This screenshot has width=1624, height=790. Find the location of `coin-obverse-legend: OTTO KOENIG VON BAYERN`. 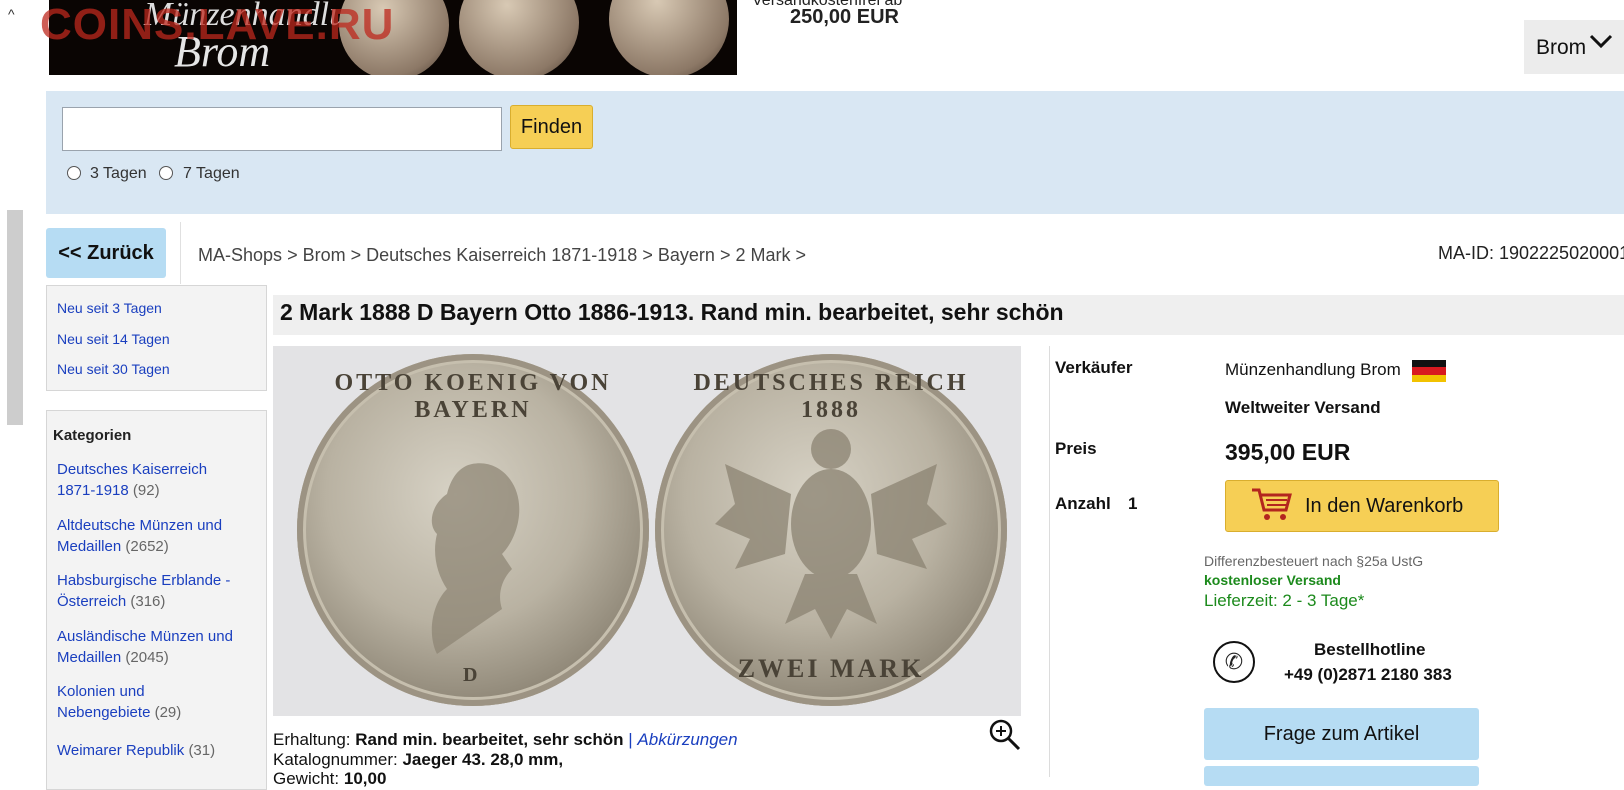

coin-obverse-legend: OTTO KOENIG VON BAYERN is located at coordinates (473, 396).